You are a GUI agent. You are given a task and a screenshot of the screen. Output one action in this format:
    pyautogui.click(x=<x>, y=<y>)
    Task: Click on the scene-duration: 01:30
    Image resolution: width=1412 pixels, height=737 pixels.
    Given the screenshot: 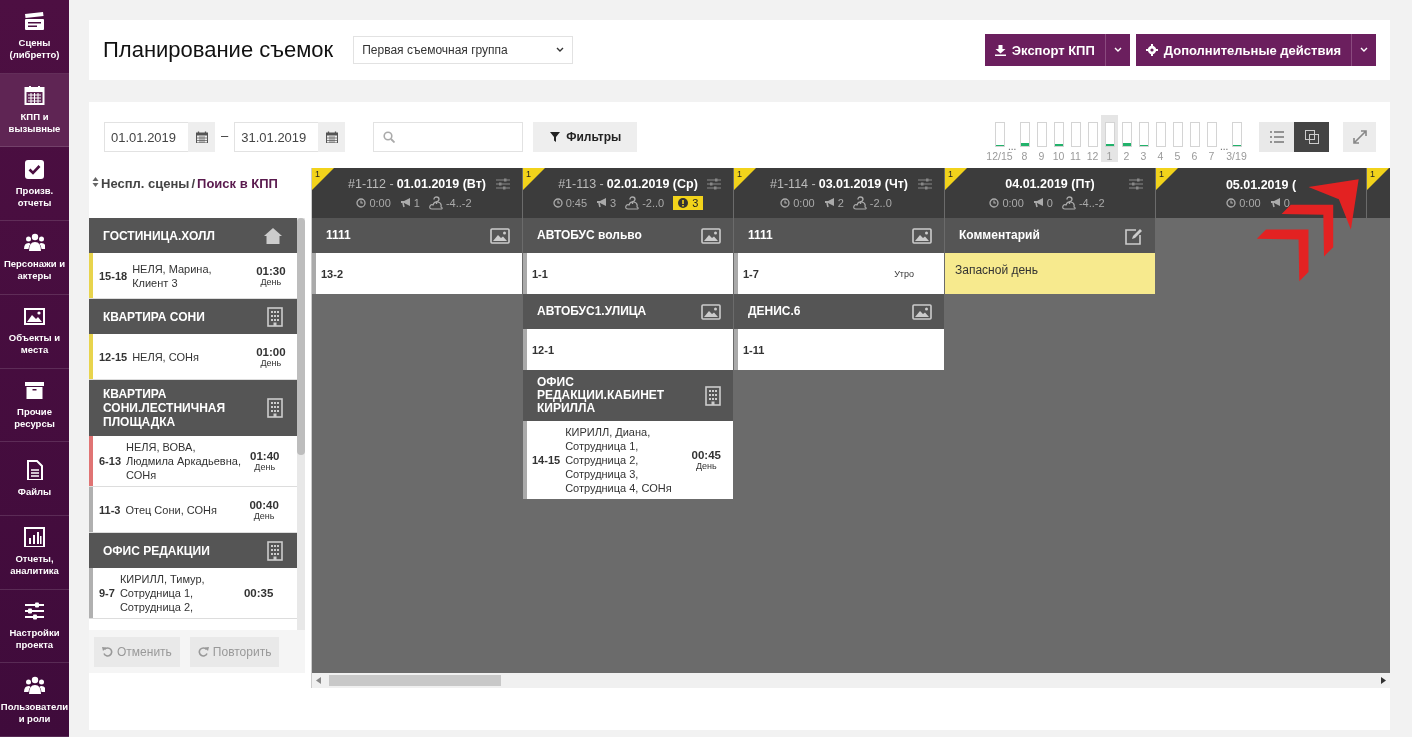 What is the action you would take?
    pyautogui.click(x=271, y=270)
    